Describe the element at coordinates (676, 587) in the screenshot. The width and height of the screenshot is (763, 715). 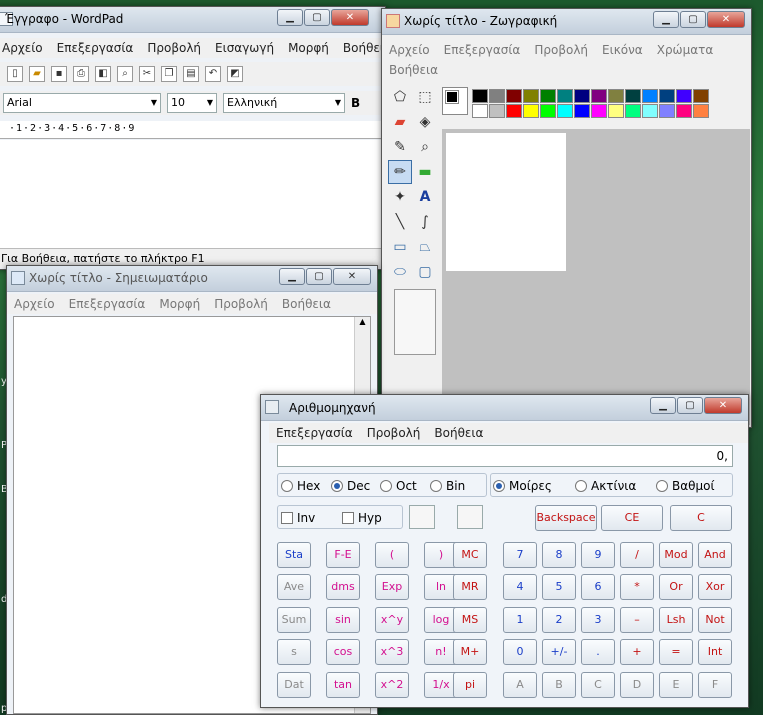
I see `number-key: Or` at that location.